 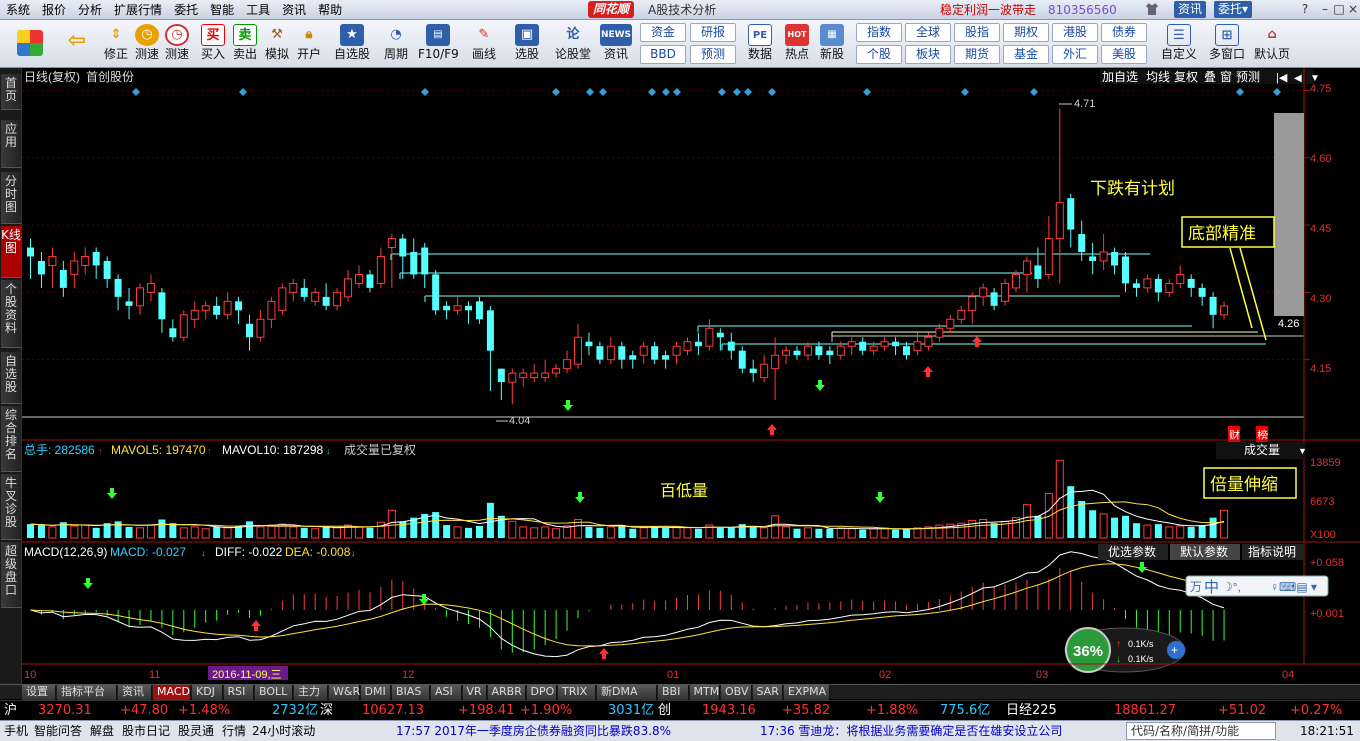 I want to click on menu-item-analysis: 分析, so click(x=90, y=10).